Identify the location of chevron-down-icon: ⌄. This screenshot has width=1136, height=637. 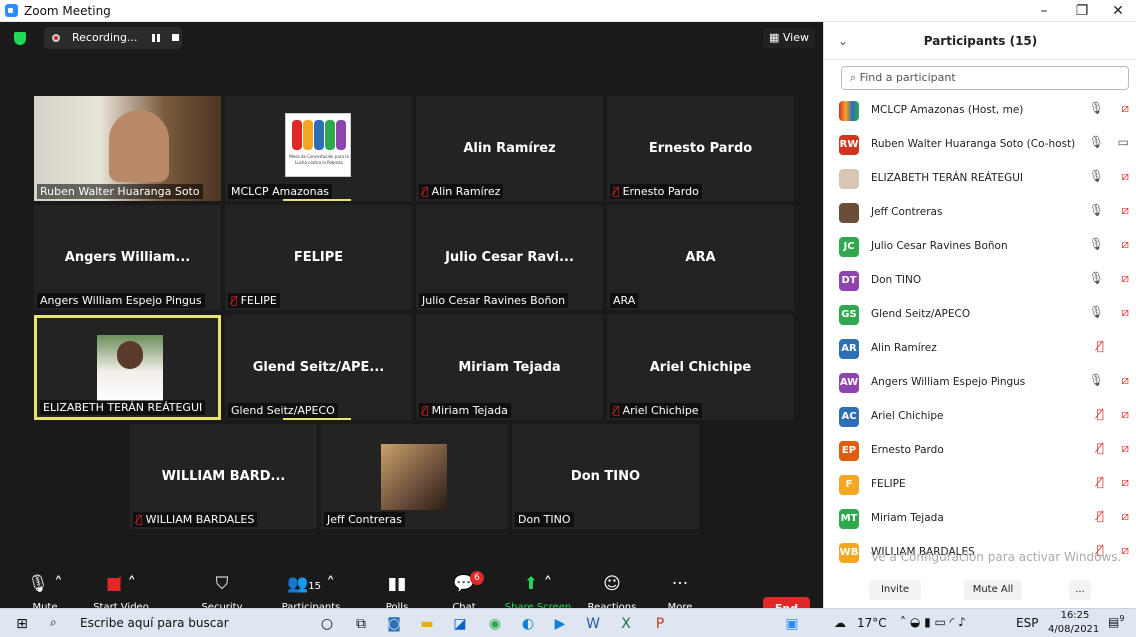
(843, 41).